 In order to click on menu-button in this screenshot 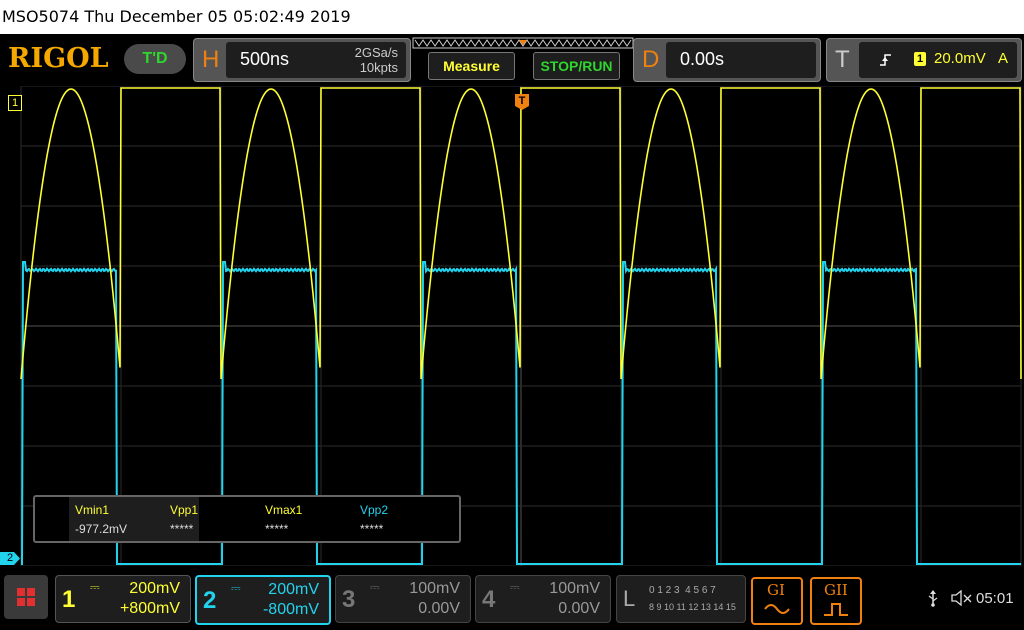, I will do `click(26, 597)`.